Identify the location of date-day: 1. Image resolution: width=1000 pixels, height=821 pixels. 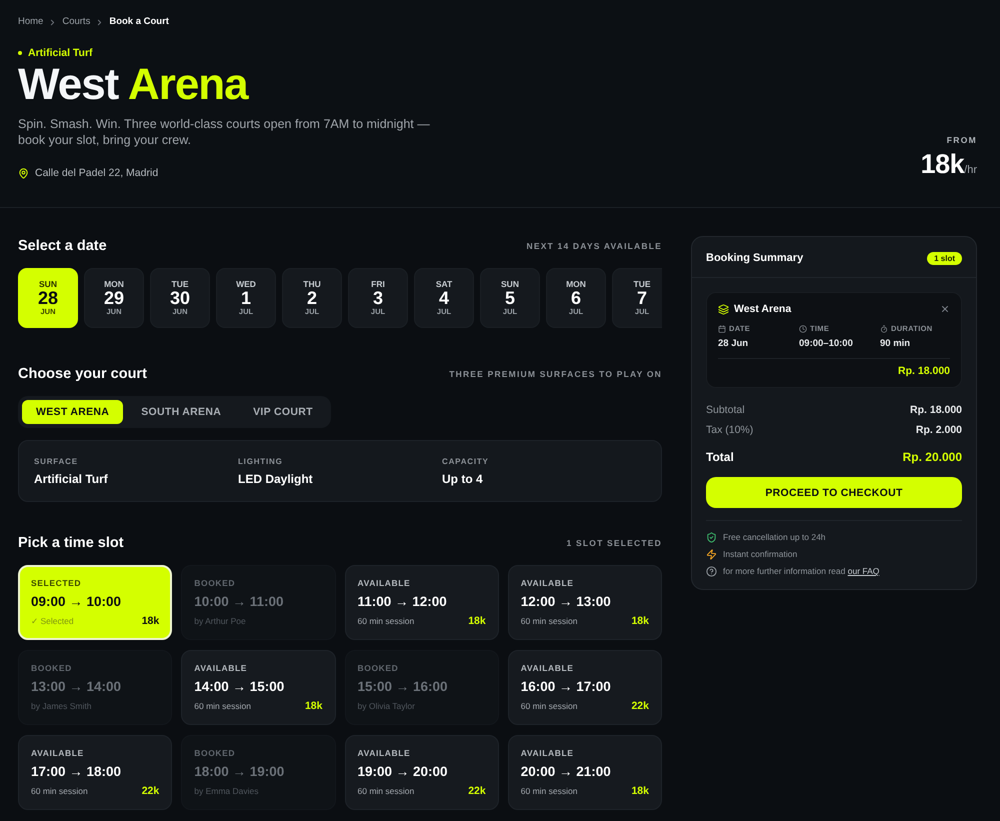
(245, 298).